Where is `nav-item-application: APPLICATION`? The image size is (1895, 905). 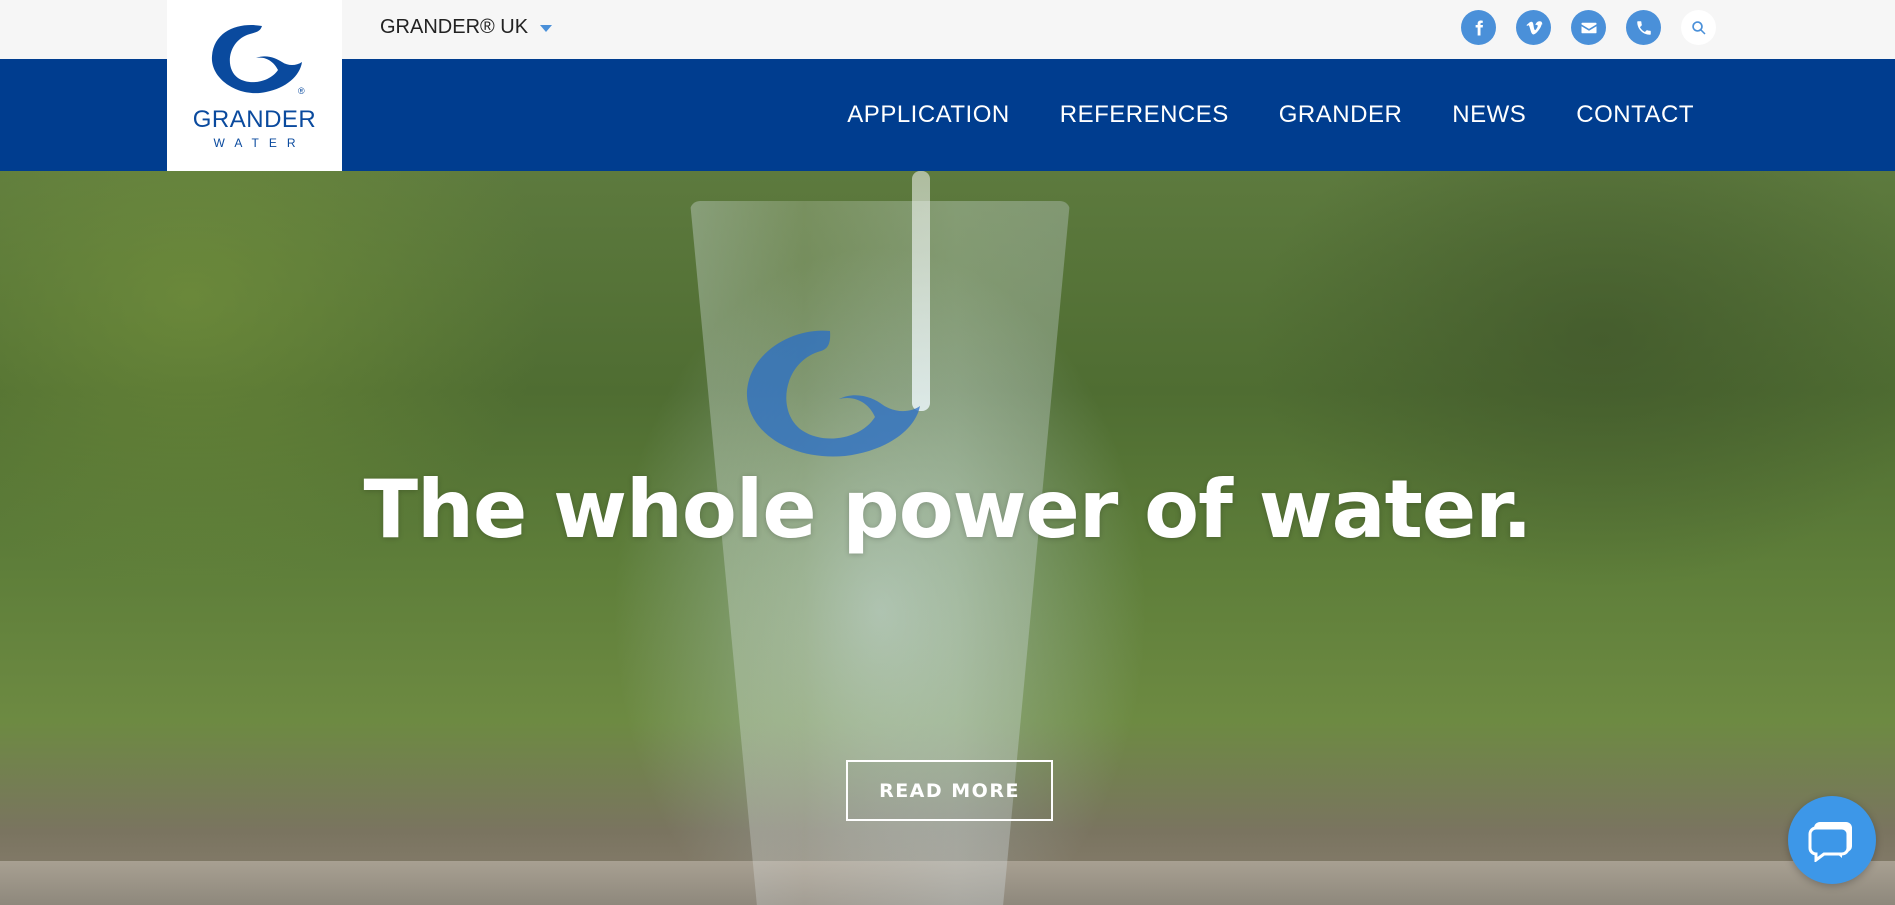 nav-item-application: APPLICATION is located at coordinates (928, 115).